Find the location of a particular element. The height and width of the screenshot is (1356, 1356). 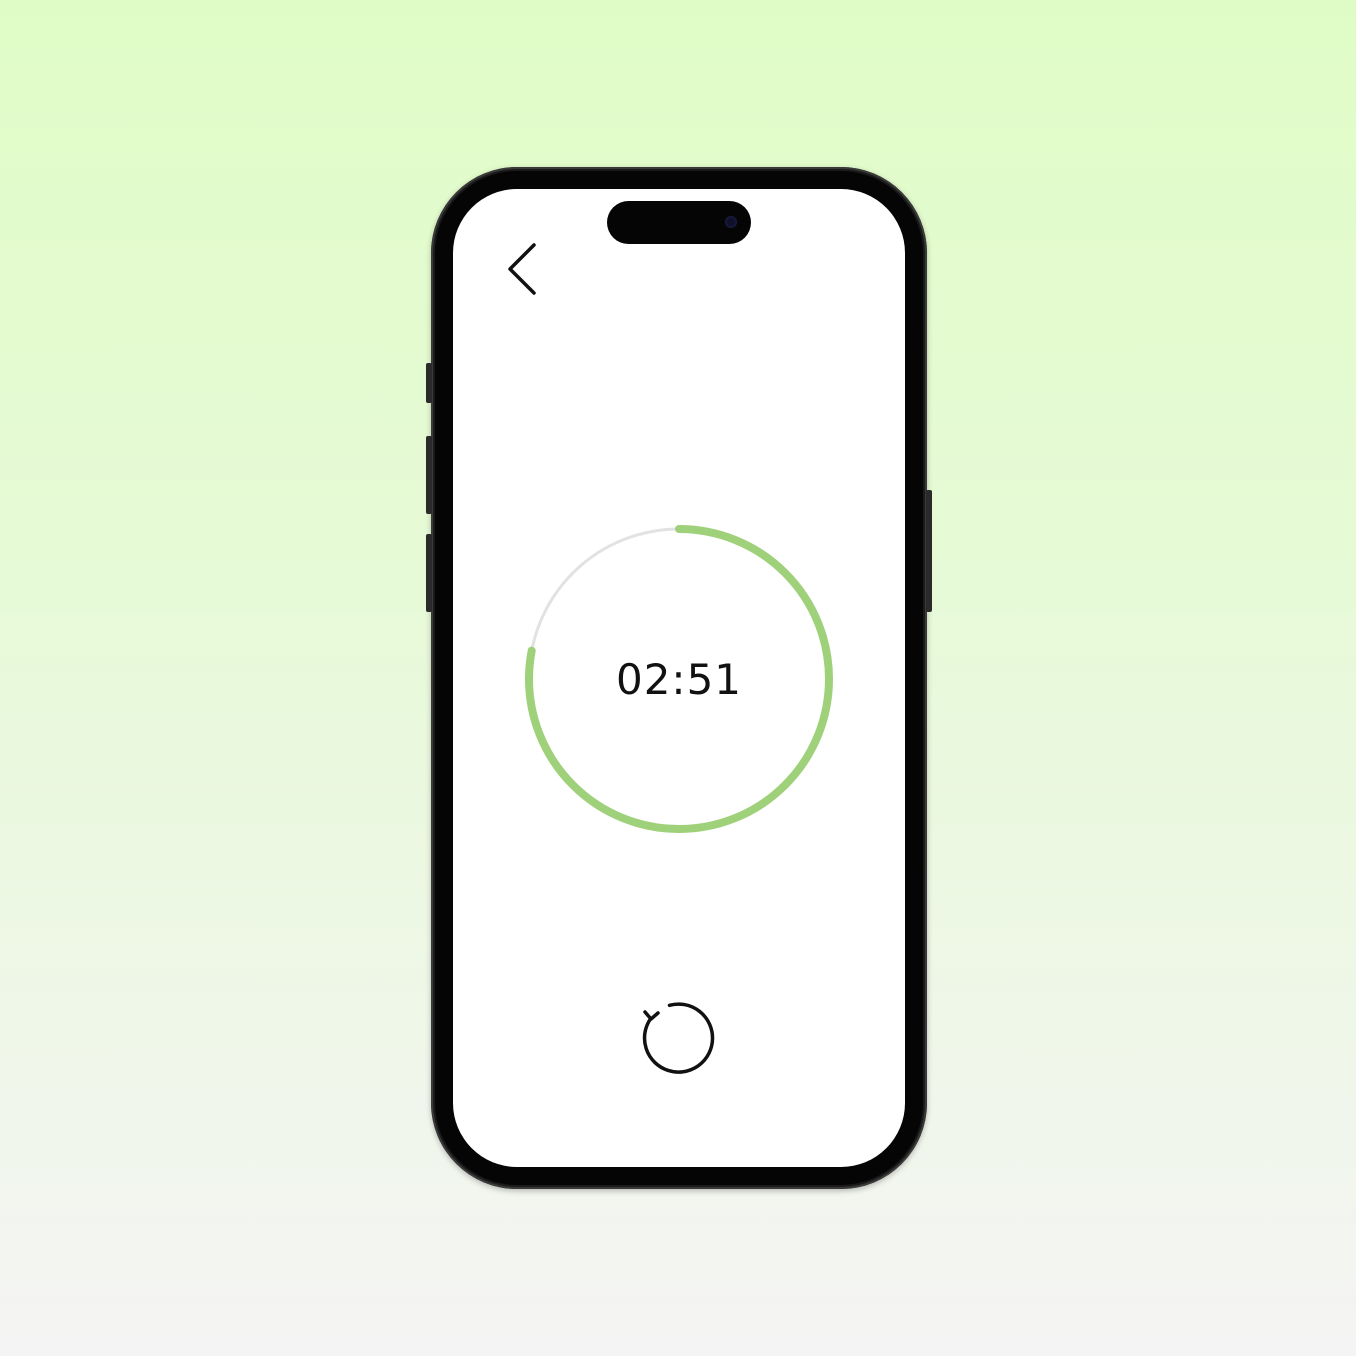

reset-button is located at coordinates (678, 1038).